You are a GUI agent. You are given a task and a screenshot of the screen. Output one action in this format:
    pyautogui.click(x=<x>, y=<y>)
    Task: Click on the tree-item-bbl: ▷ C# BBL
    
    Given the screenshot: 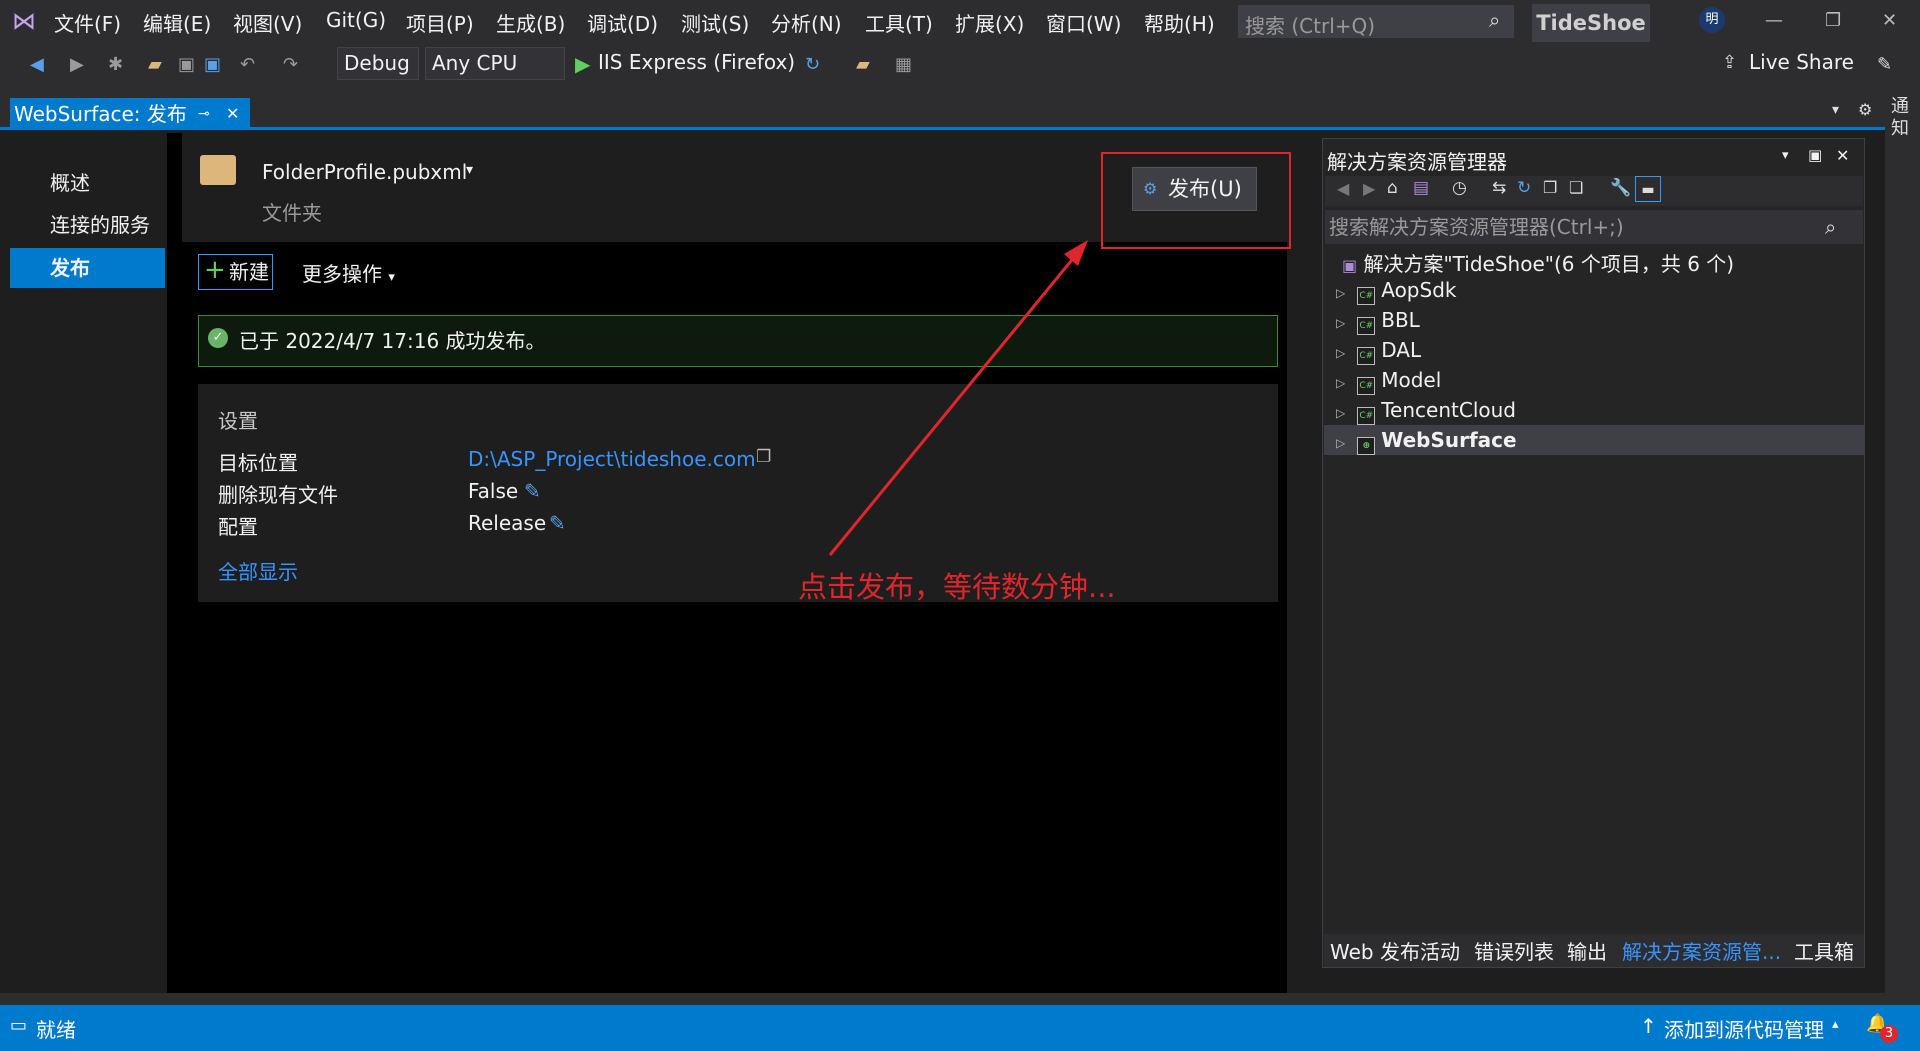 What is the action you would take?
    pyautogui.click(x=1378, y=321)
    